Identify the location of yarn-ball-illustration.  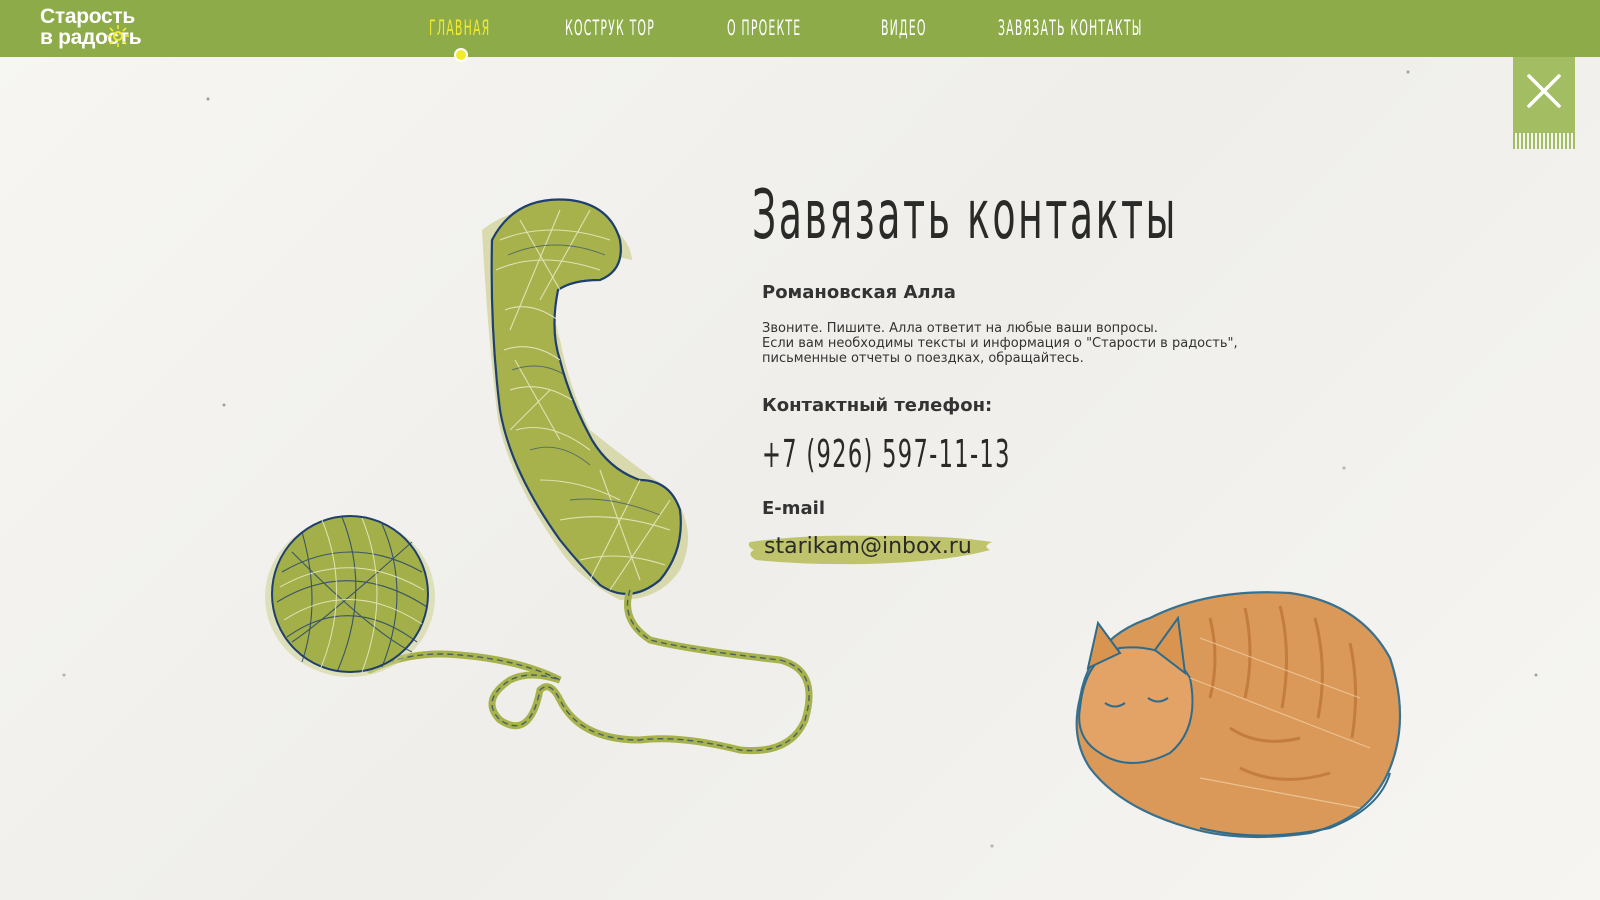
(350, 596).